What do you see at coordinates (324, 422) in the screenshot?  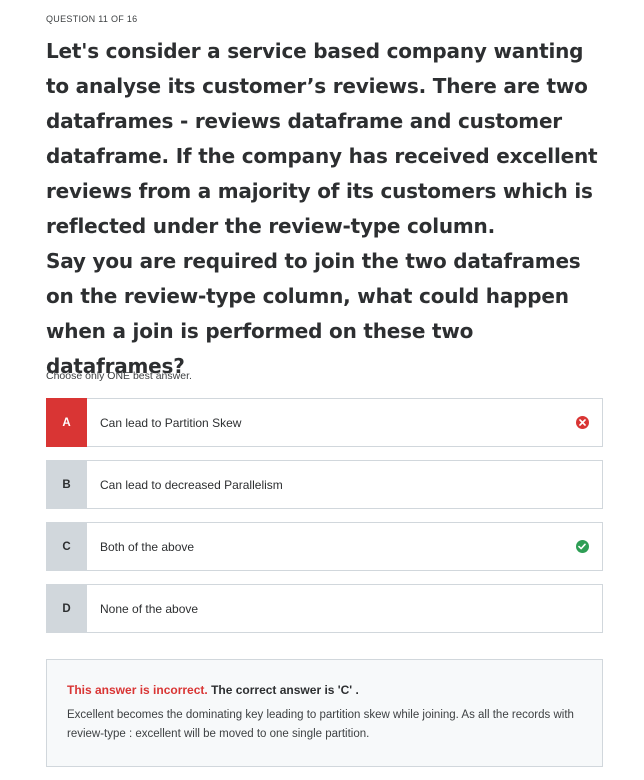 I see `option-a: A Can lead to Partition Skew` at bounding box center [324, 422].